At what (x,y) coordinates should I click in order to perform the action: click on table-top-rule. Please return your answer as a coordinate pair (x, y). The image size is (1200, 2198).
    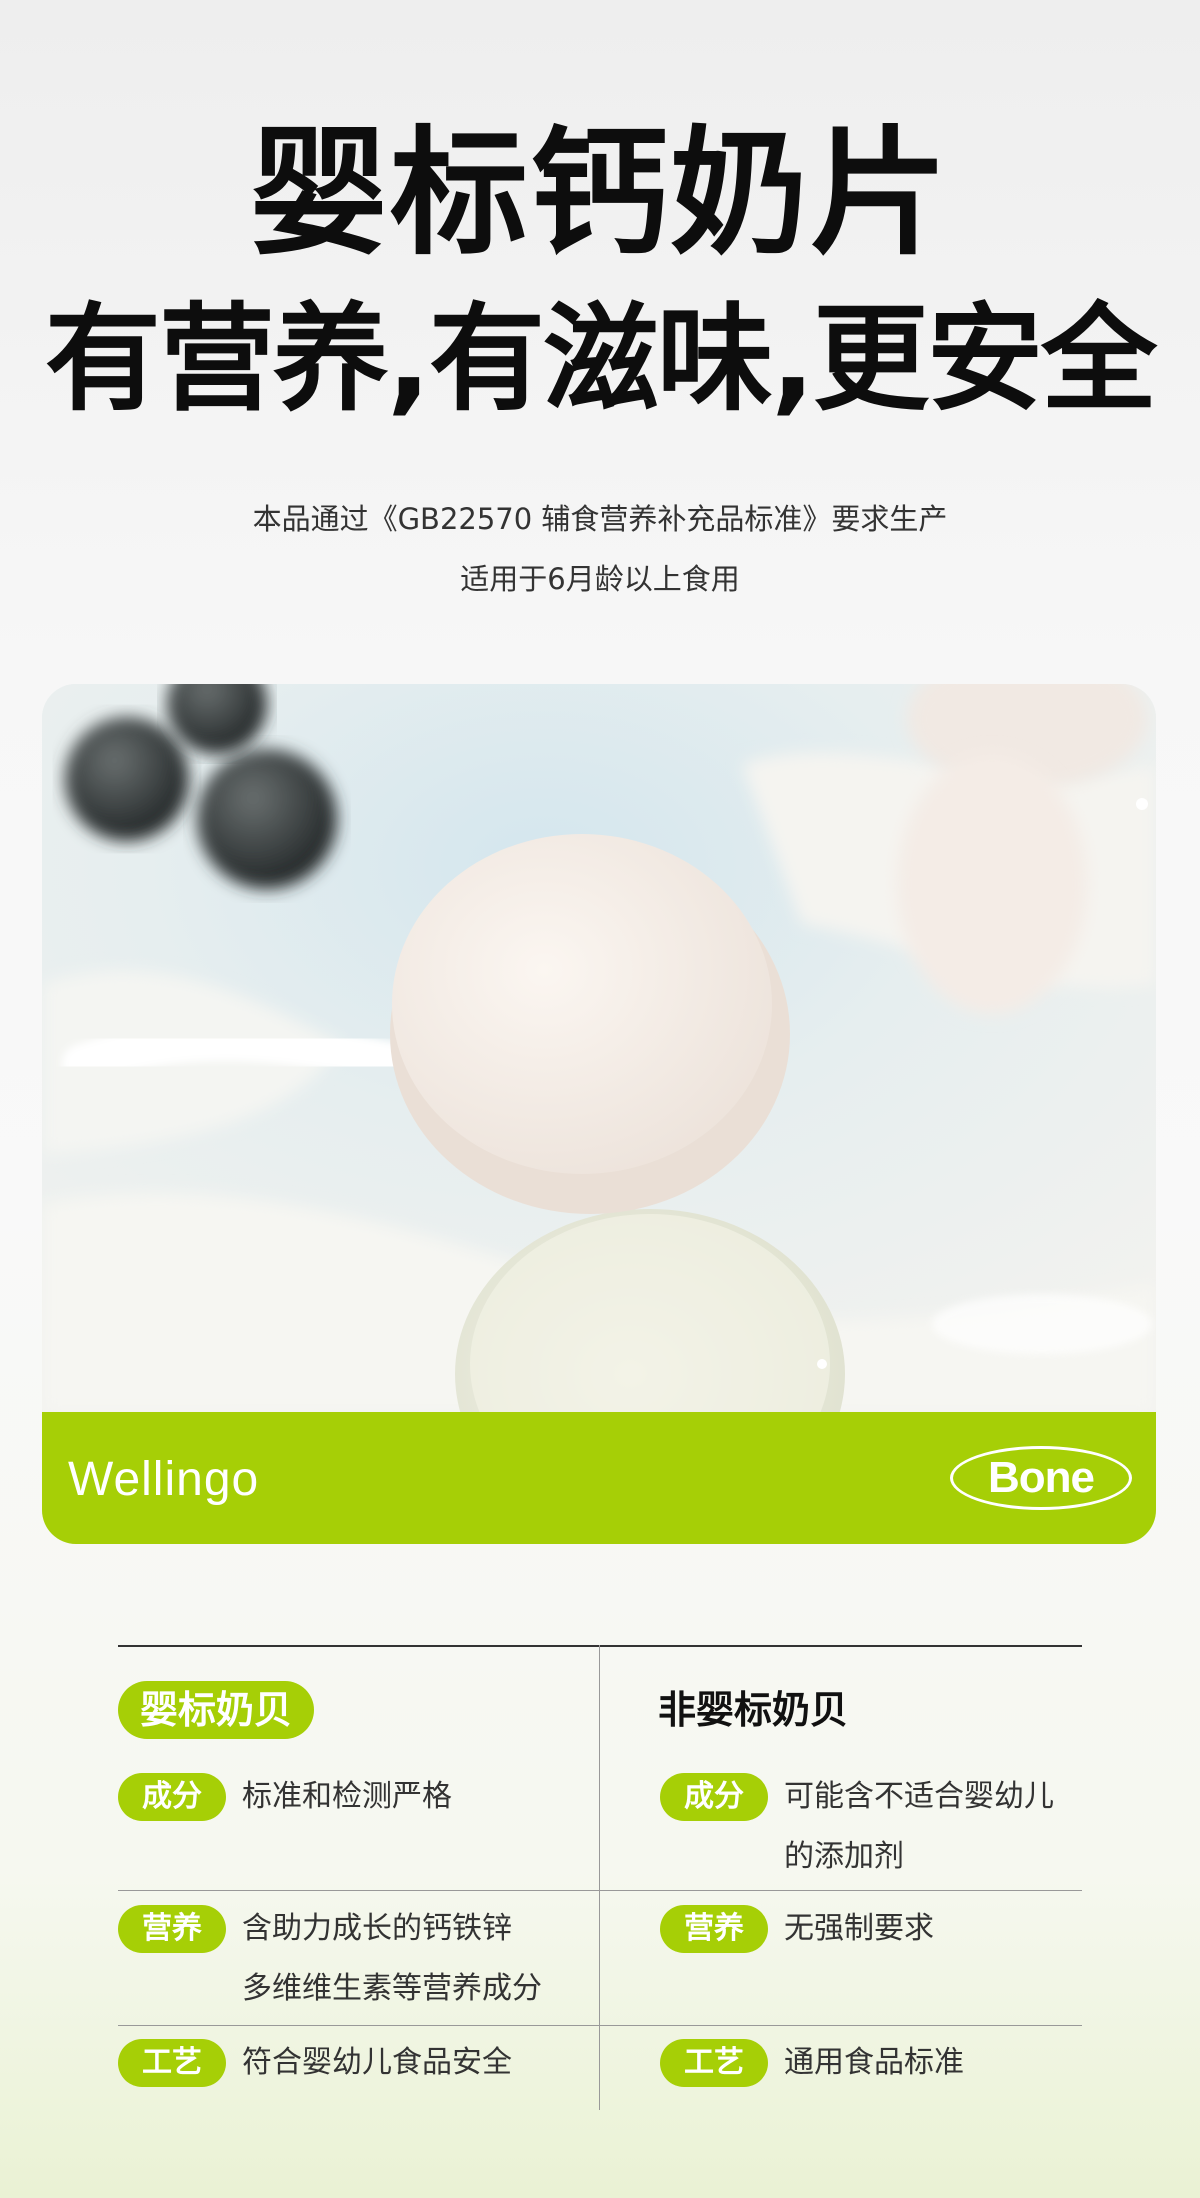
    Looking at the image, I should click on (600, 1646).